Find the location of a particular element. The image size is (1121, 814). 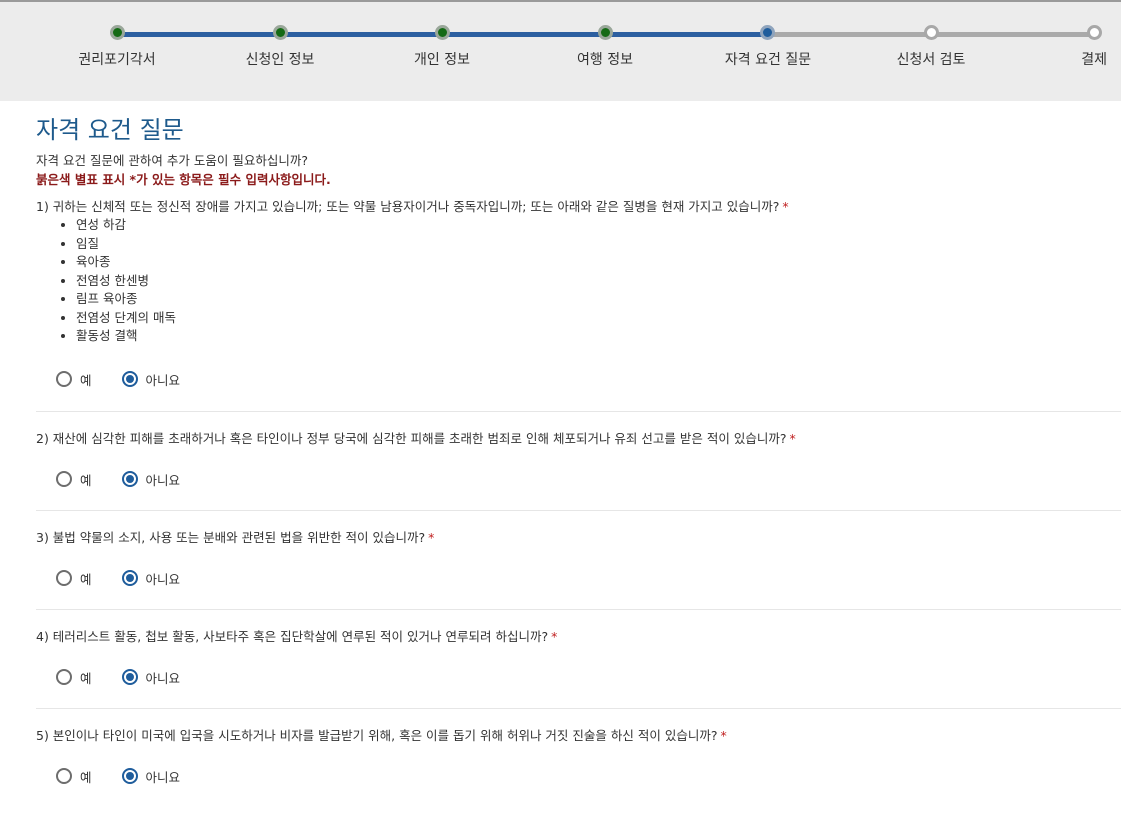

step-label-personal-info: 개인 정보 is located at coordinates (442, 59).